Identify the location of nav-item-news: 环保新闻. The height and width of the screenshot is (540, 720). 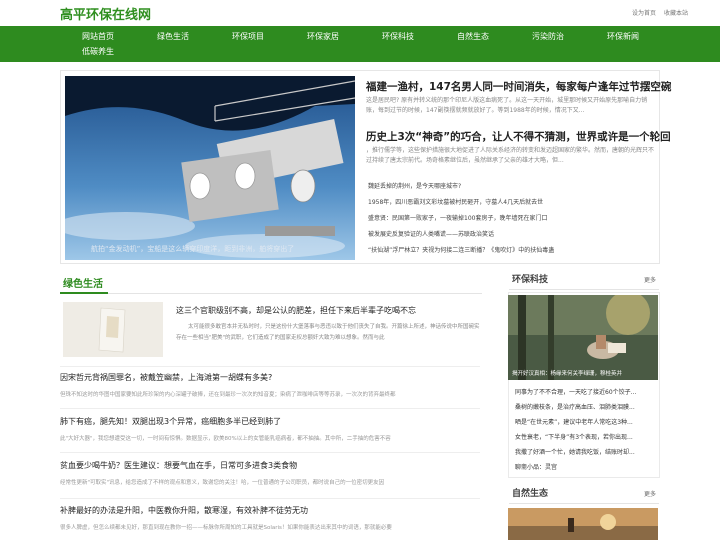
(623, 36).